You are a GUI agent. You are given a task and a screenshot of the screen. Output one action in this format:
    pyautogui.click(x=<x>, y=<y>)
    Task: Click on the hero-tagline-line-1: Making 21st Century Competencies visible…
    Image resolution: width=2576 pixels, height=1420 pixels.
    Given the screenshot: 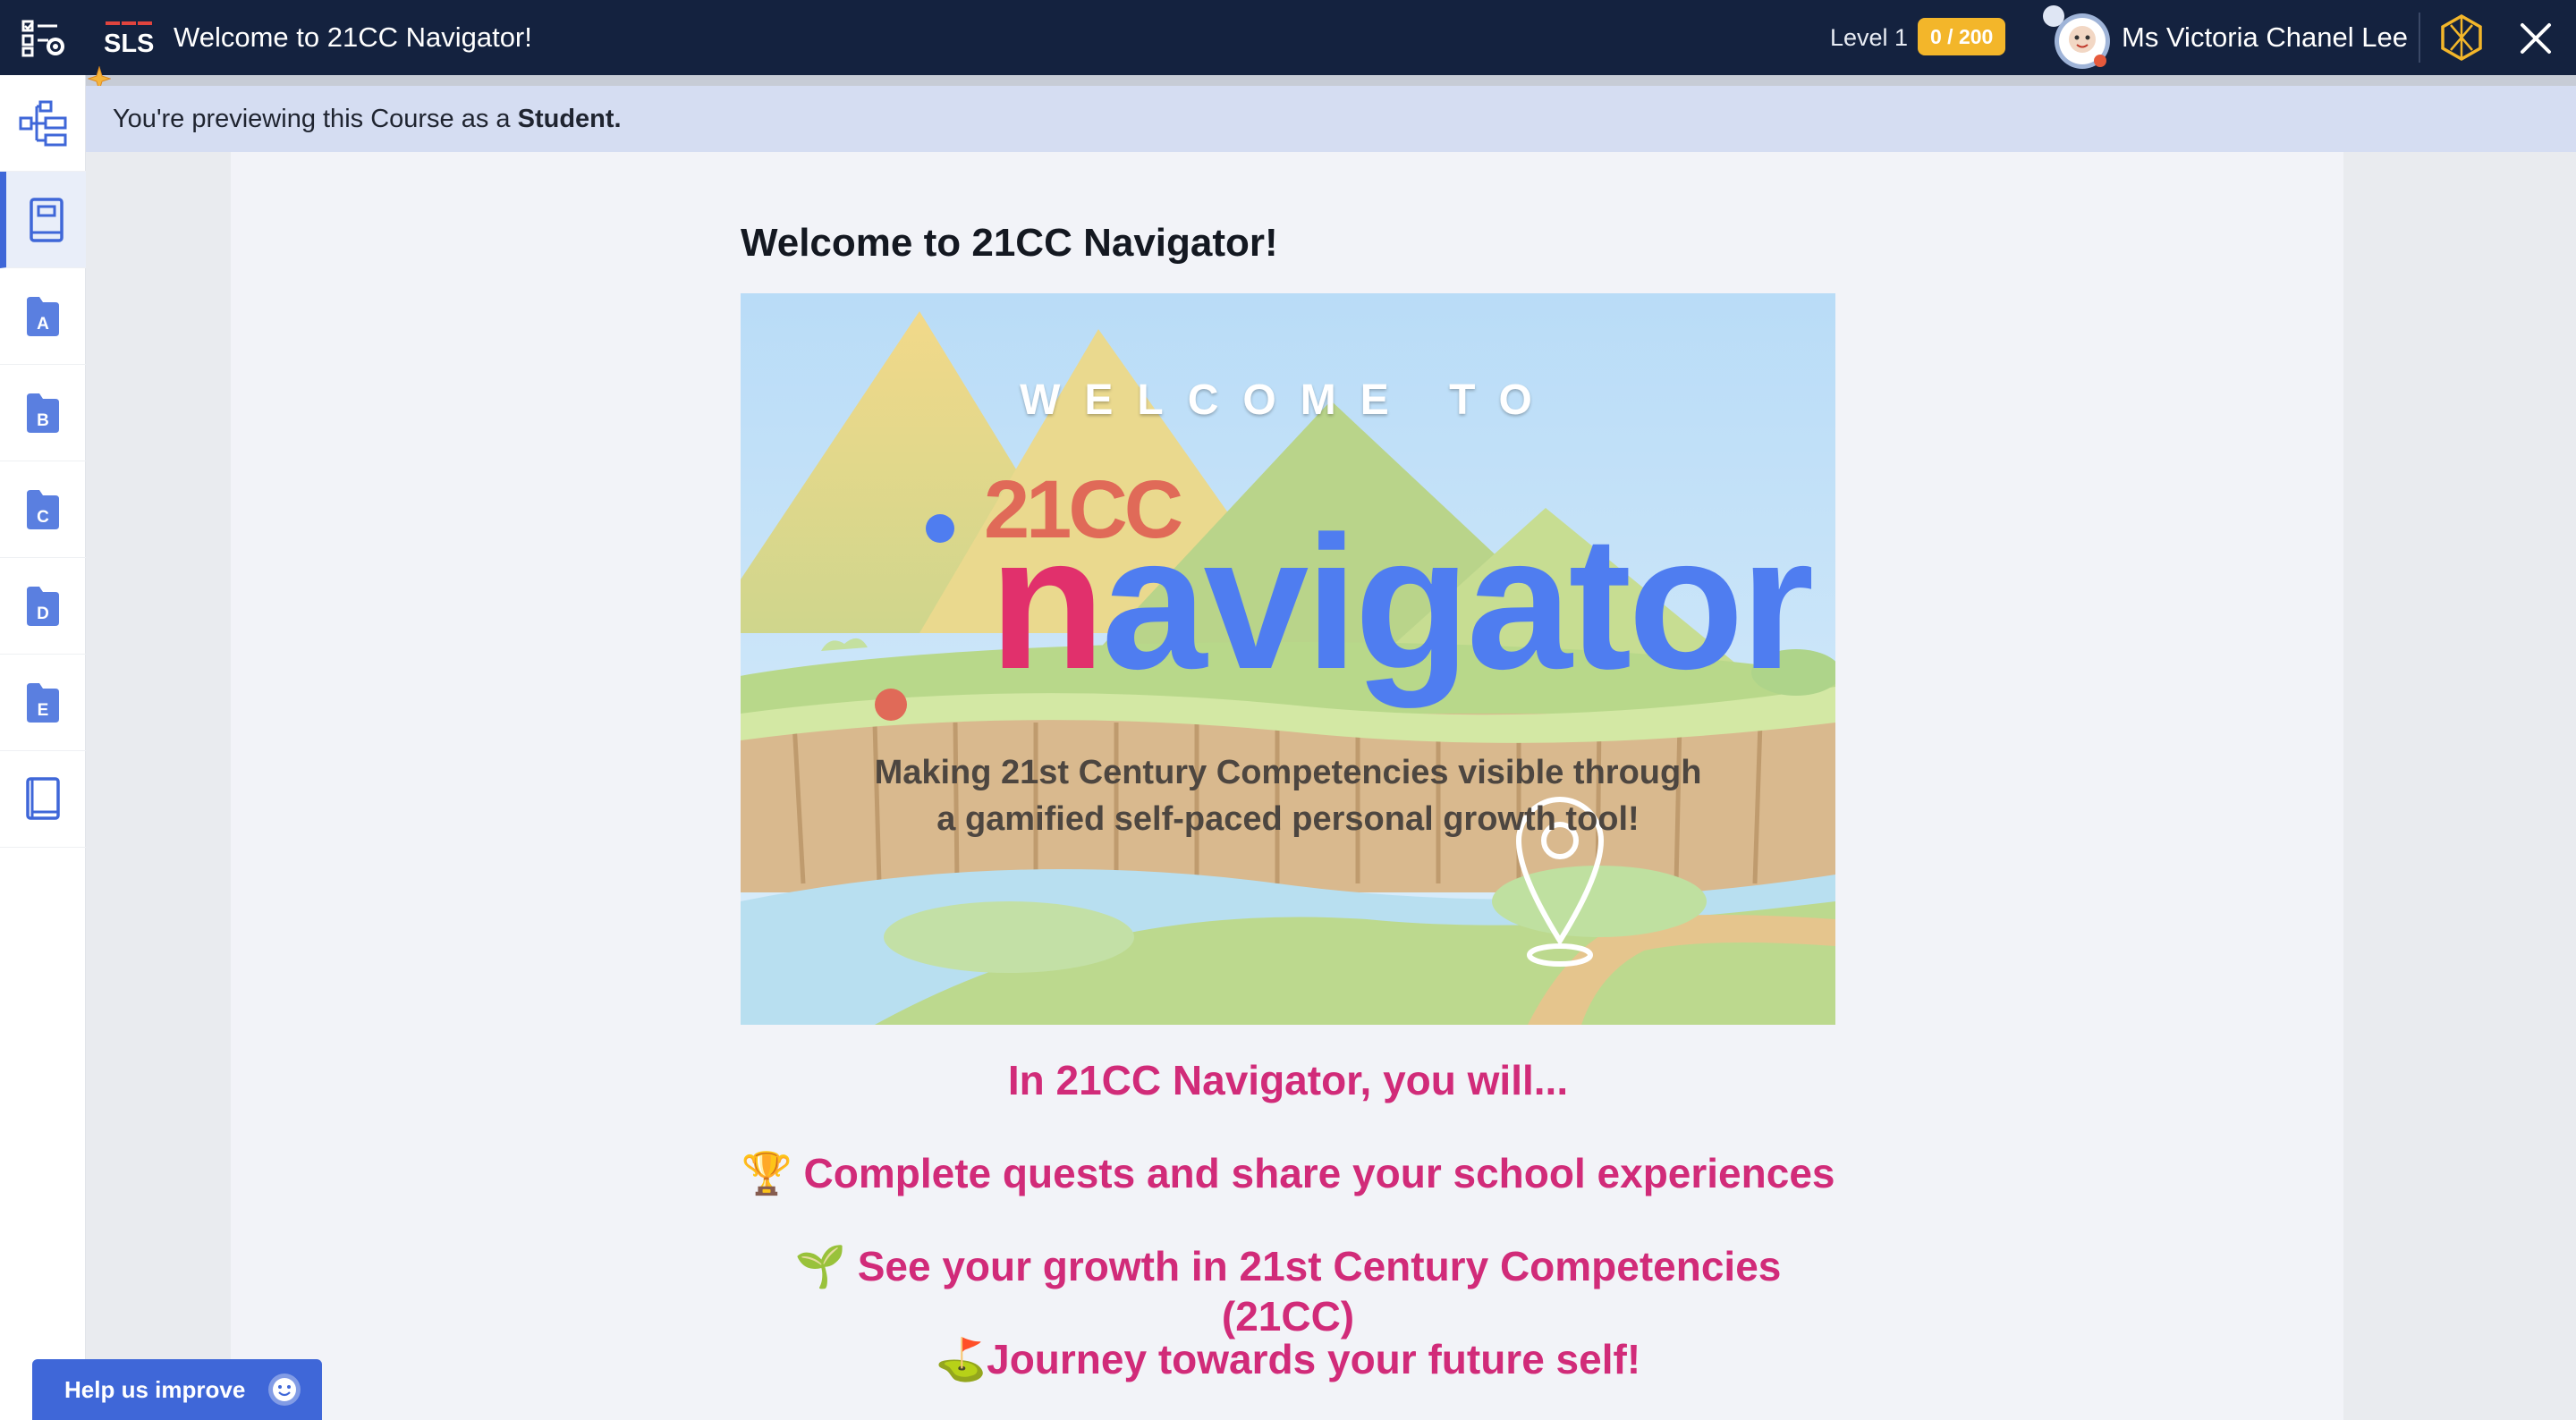 What is the action you would take?
    pyautogui.click(x=1288, y=772)
    